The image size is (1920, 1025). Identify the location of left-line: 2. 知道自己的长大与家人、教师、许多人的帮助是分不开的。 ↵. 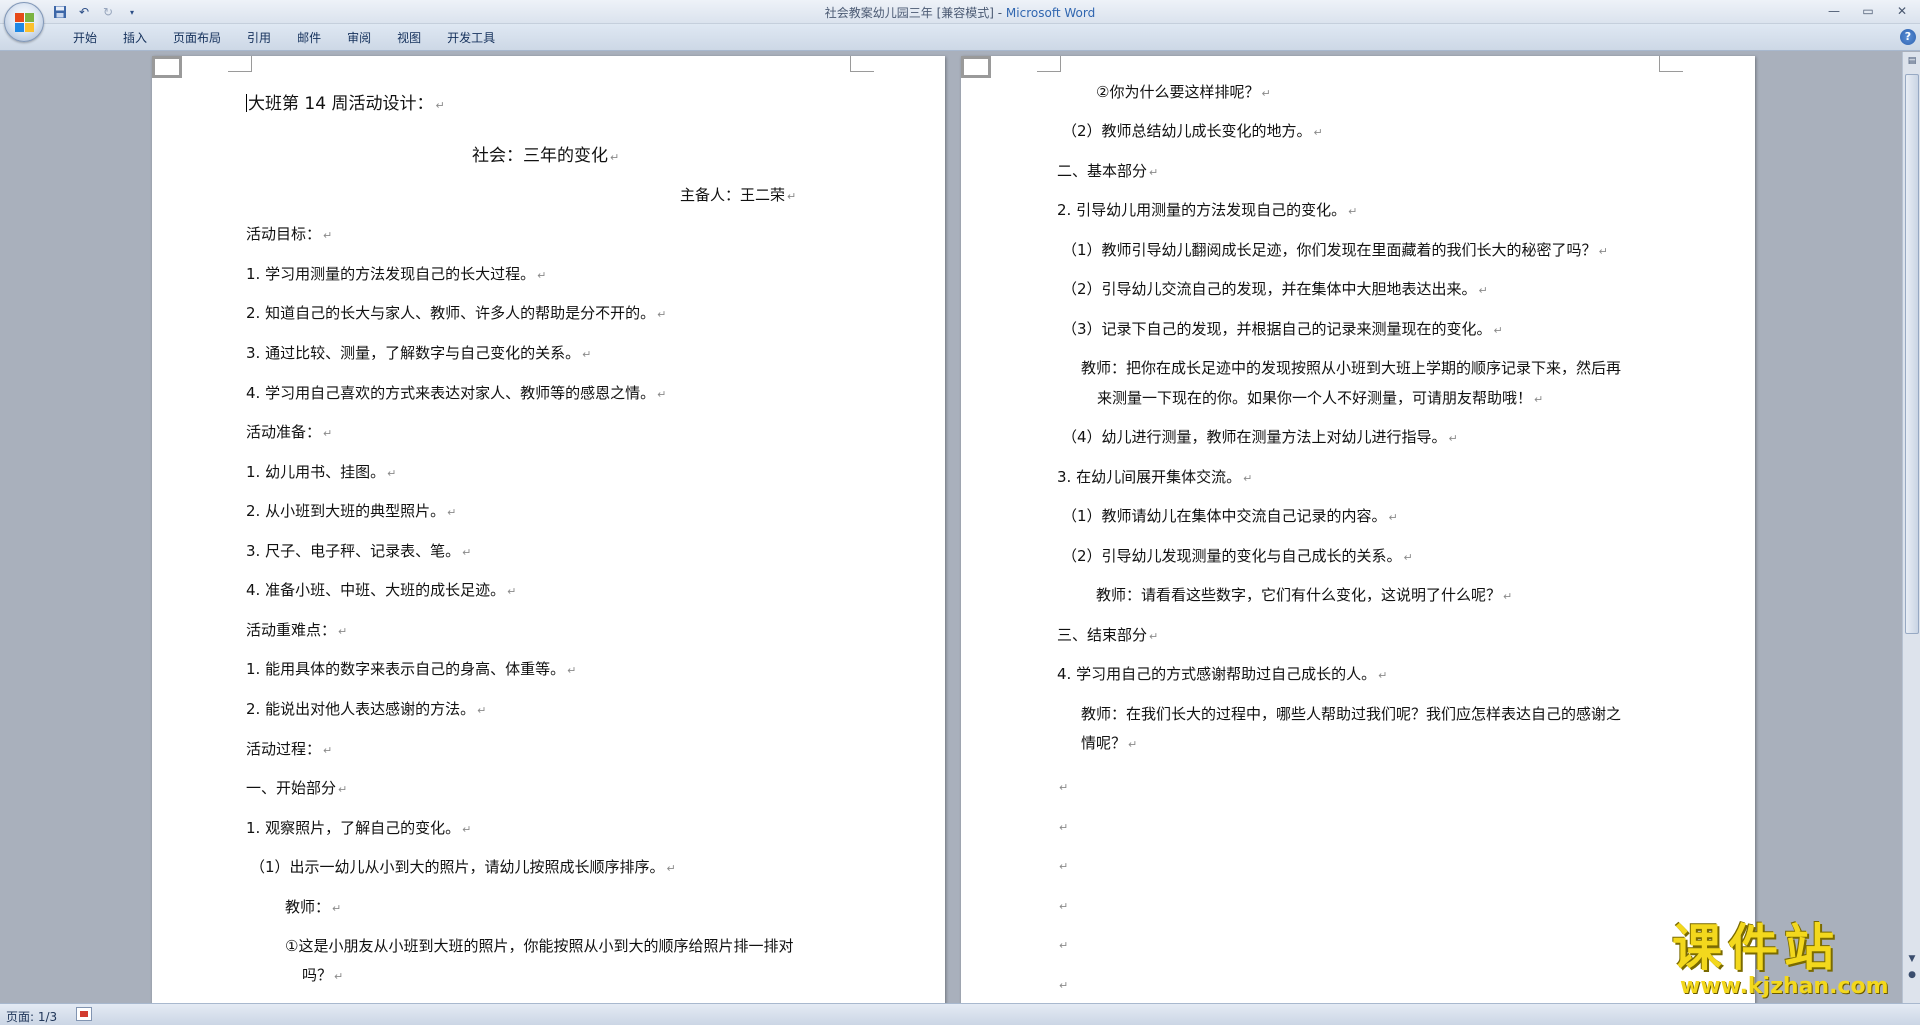
(456, 313).